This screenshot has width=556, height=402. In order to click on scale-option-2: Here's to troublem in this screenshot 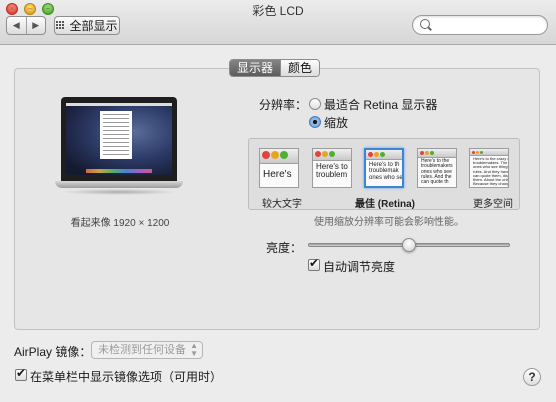, I will do `click(332, 168)`.